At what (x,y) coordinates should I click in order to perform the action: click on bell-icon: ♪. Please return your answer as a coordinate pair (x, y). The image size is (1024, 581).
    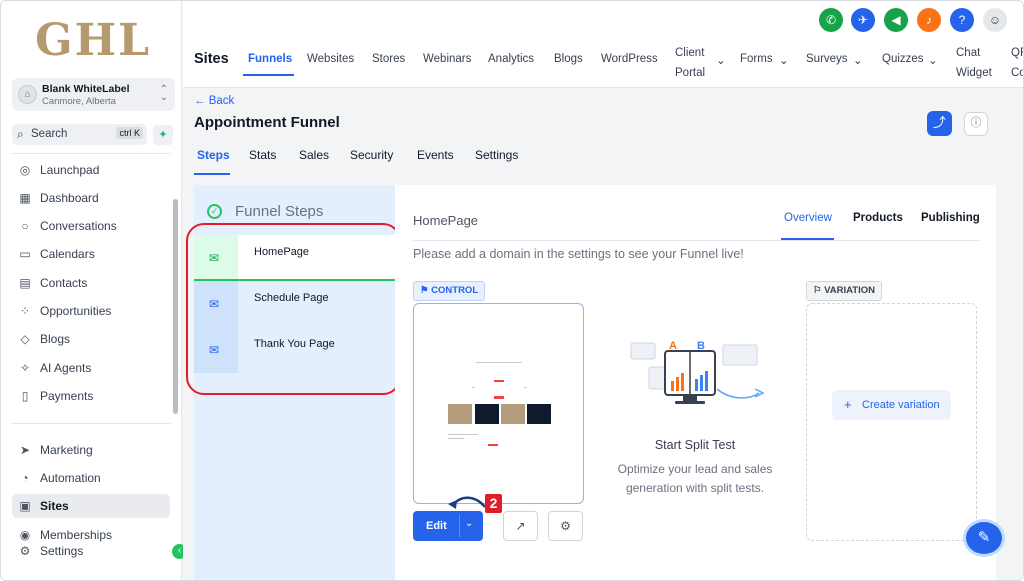
    Looking at the image, I should click on (929, 20).